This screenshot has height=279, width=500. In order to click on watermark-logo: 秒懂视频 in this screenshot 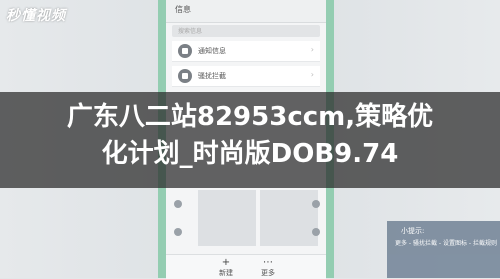, I will do `click(36, 16)`.